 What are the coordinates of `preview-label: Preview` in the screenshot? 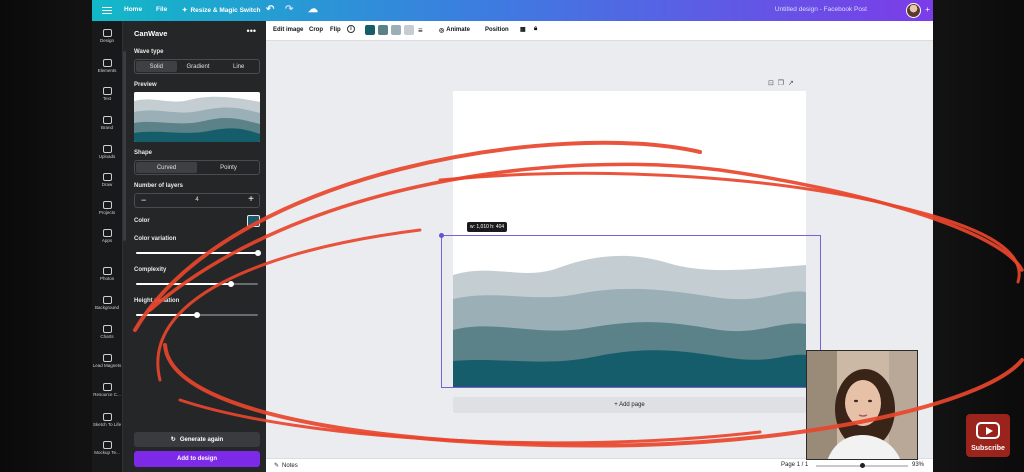 It's located at (145, 85).